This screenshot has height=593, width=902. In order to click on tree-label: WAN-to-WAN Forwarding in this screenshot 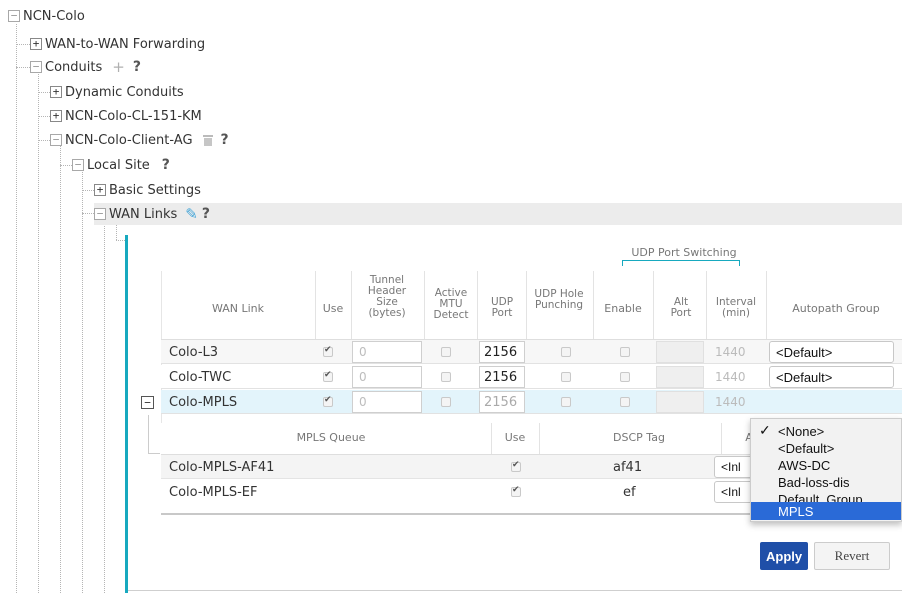, I will do `click(125, 44)`.